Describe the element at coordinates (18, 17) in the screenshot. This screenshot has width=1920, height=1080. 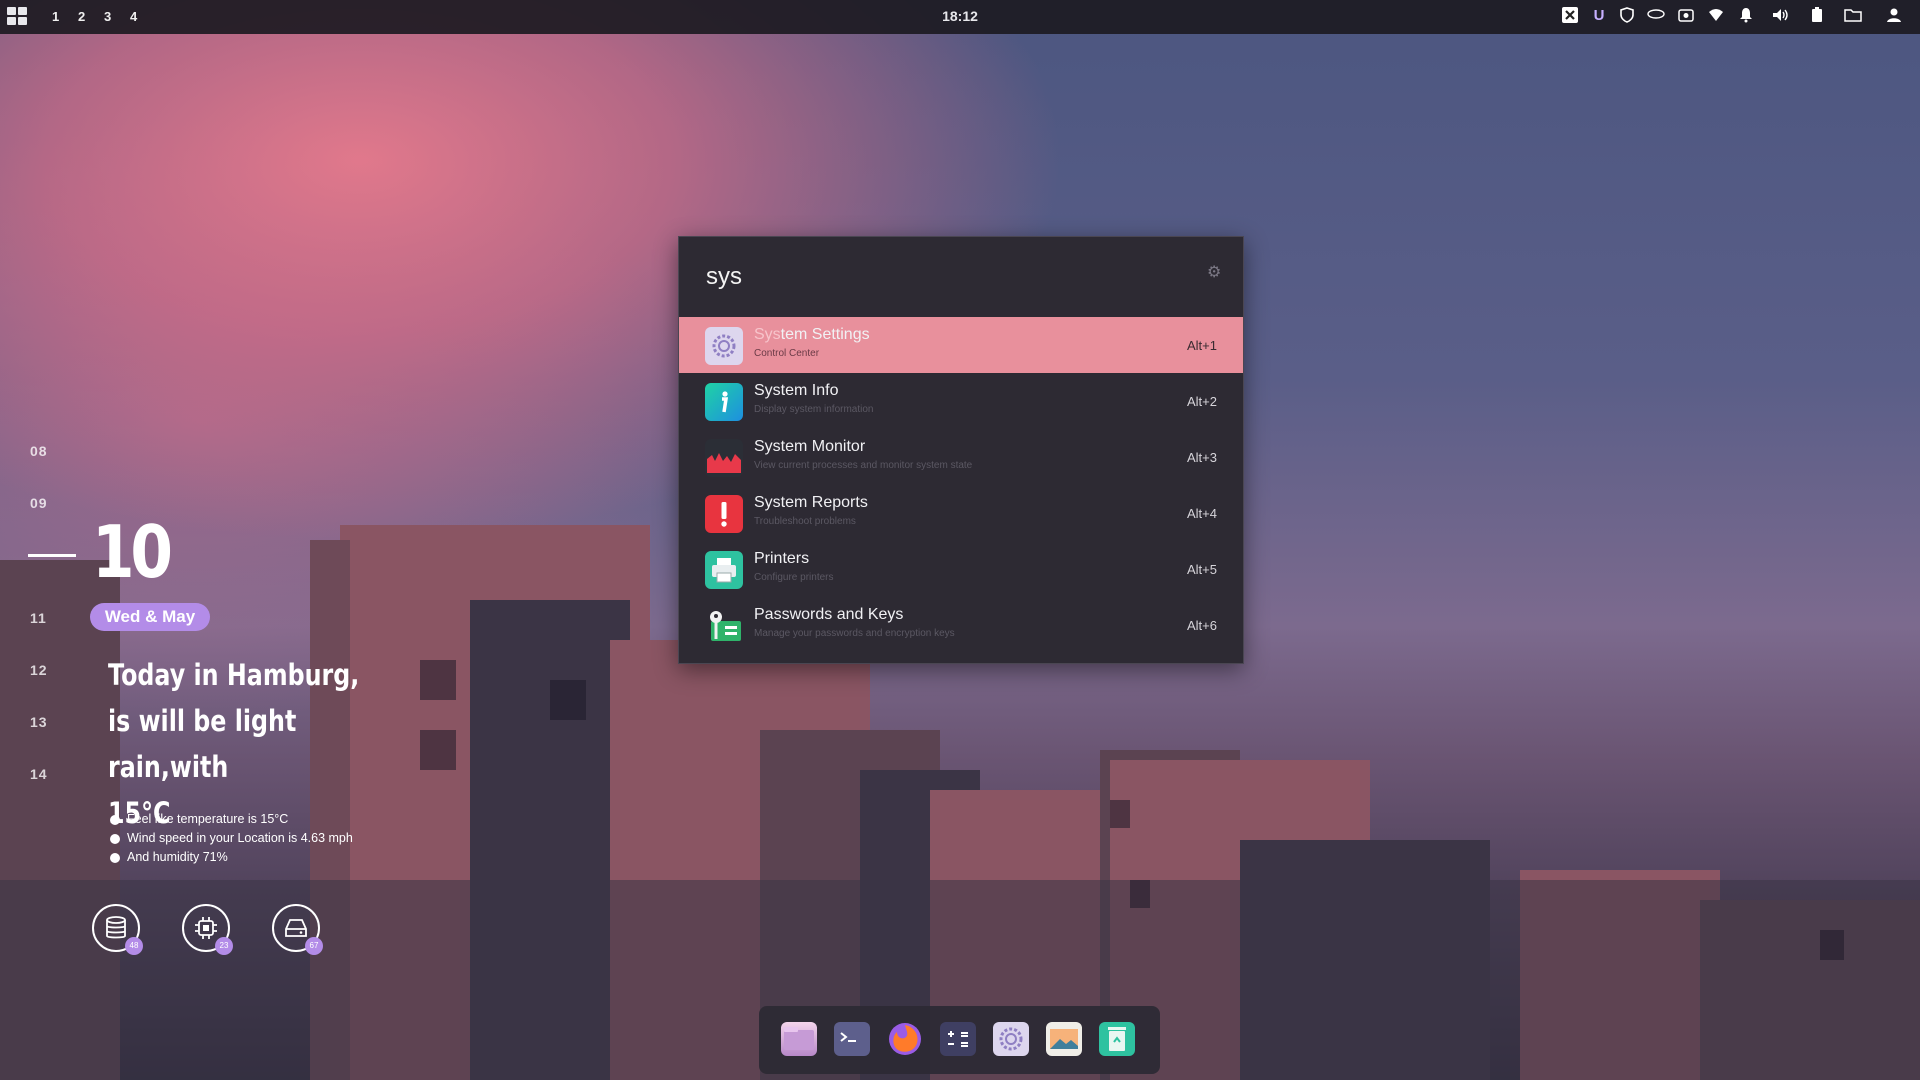
I see `app-grid-icon` at that location.